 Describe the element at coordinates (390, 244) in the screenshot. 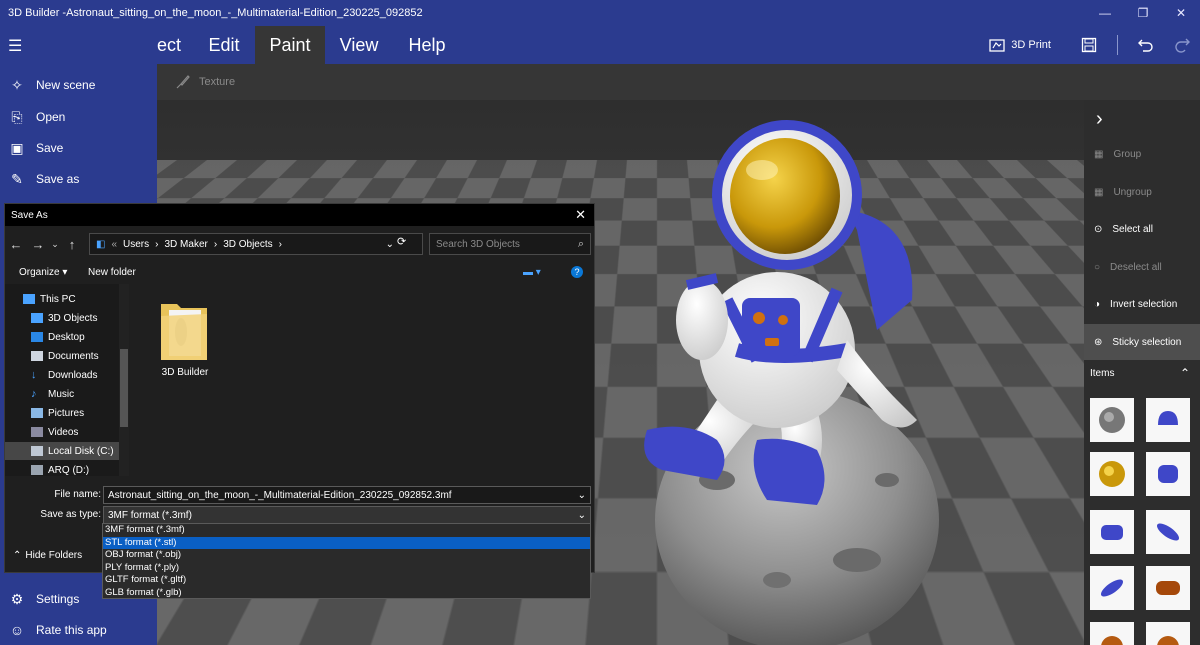

I see `path-dropdown-icon: ⌄` at that location.